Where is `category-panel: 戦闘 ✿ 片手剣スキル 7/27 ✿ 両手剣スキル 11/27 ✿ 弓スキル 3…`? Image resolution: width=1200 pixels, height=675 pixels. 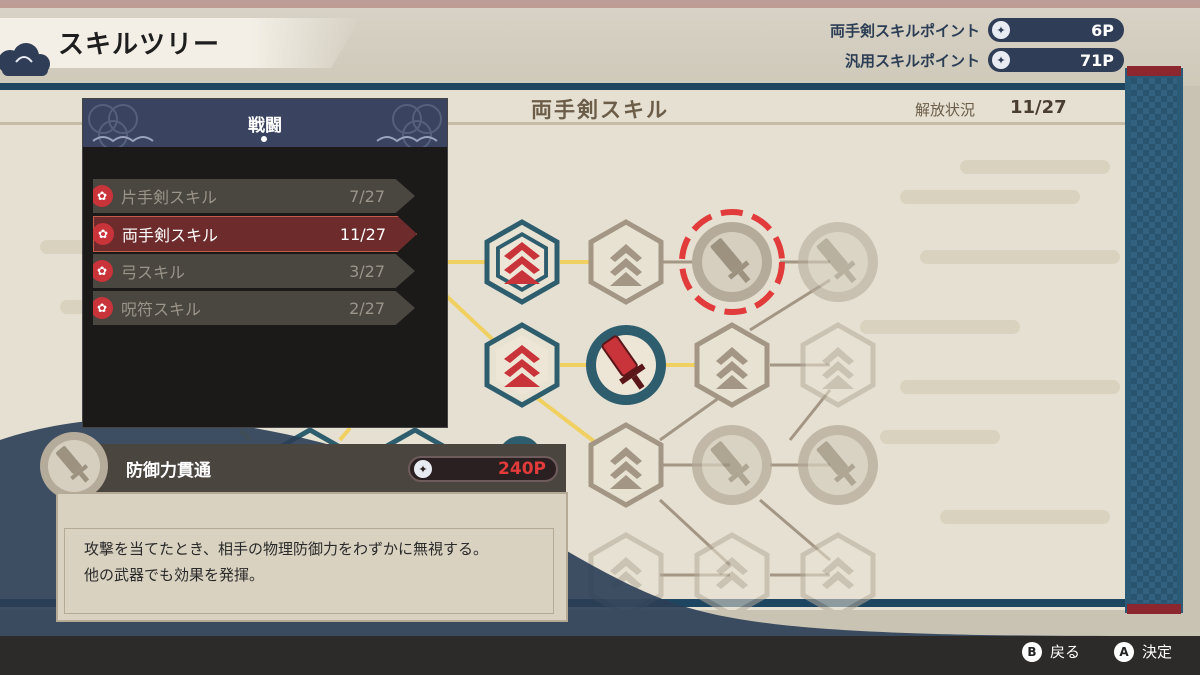
category-panel: 戦闘 ✿ 片手剣スキル 7/27 ✿ 両手剣スキル 11/27 ✿ 弓スキル 3… is located at coordinates (265, 263).